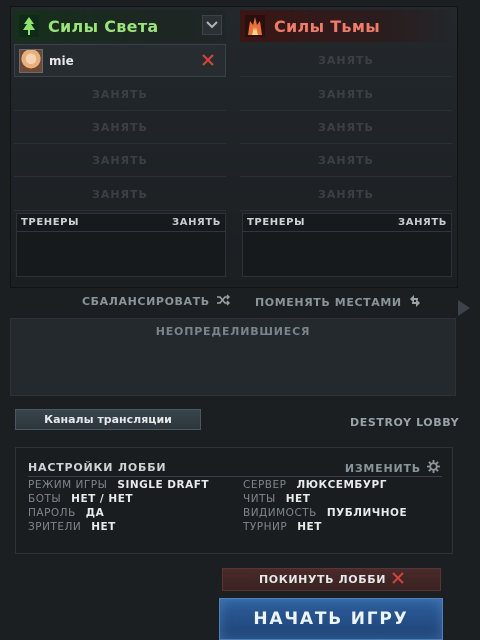  I want to click on unassigned-label: НЕОПРЕДЕЛИВШИЕСЯ, so click(233, 331).